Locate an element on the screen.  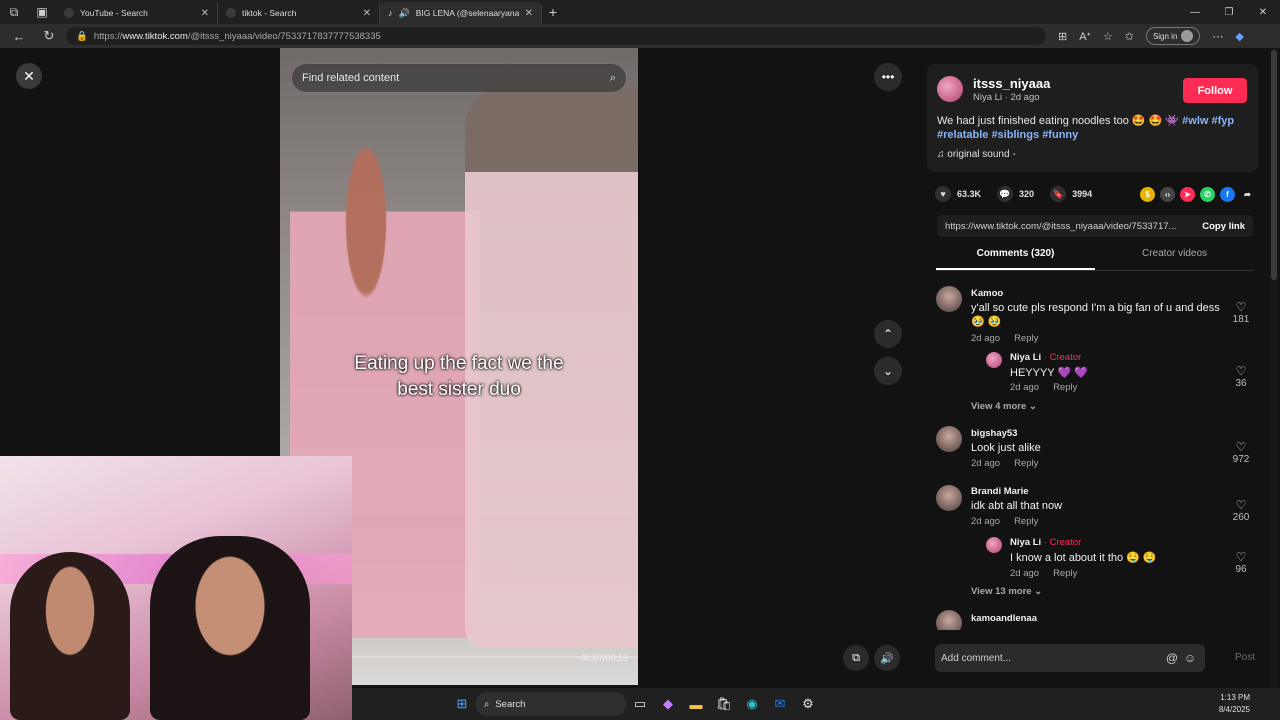
comment-author: Brandi Marie is located at coordinates (1000, 491).